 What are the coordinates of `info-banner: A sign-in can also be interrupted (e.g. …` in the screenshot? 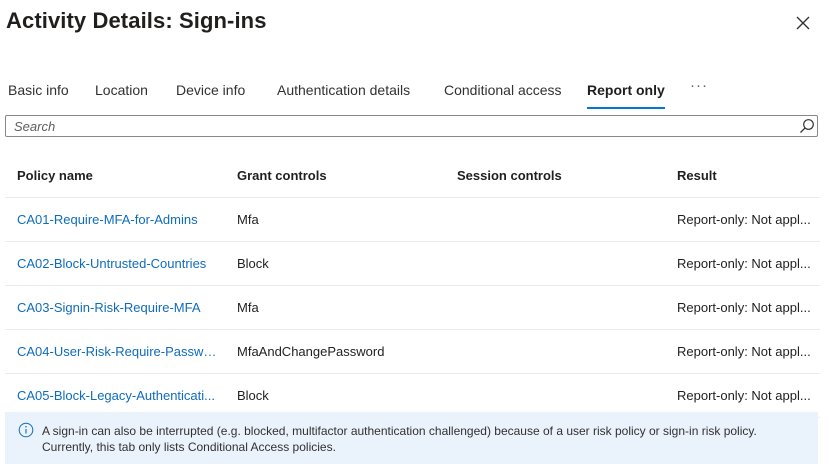 It's located at (411, 438).